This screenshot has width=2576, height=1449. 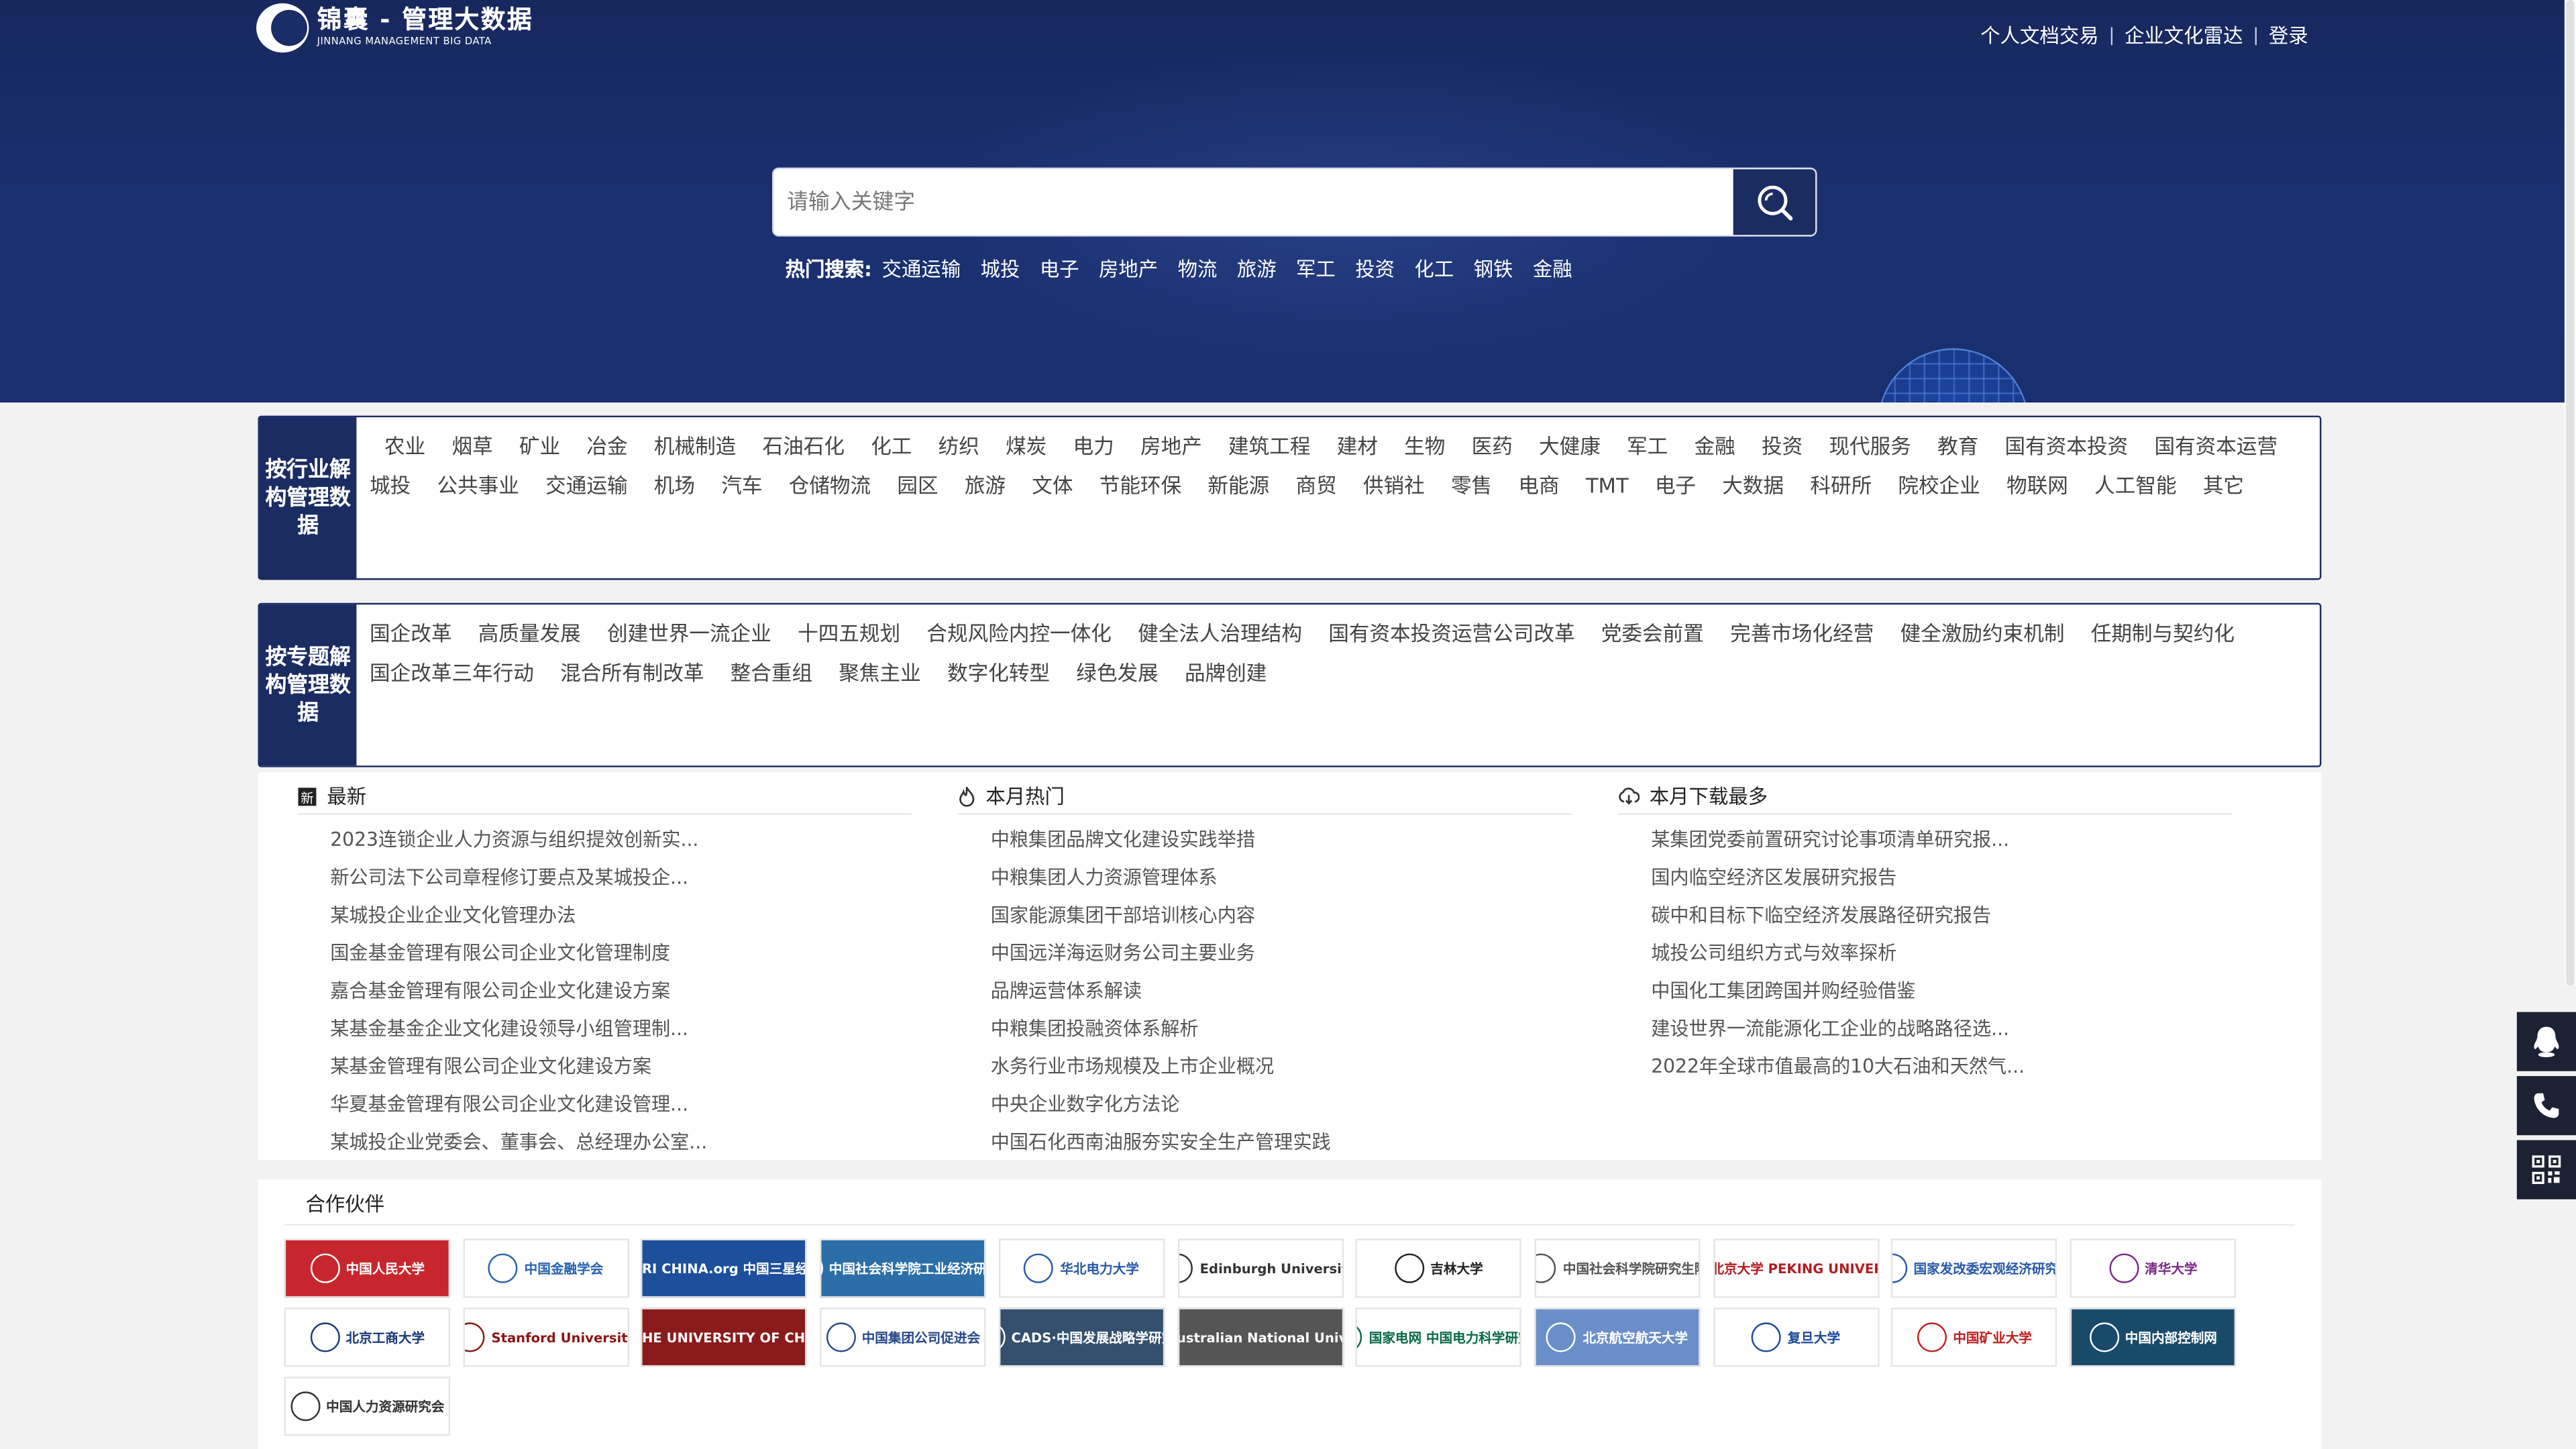 What do you see at coordinates (621, 915) in the screenshot?
I see `list-item: 某城投企业企业文化管理办法` at bounding box center [621, 915].